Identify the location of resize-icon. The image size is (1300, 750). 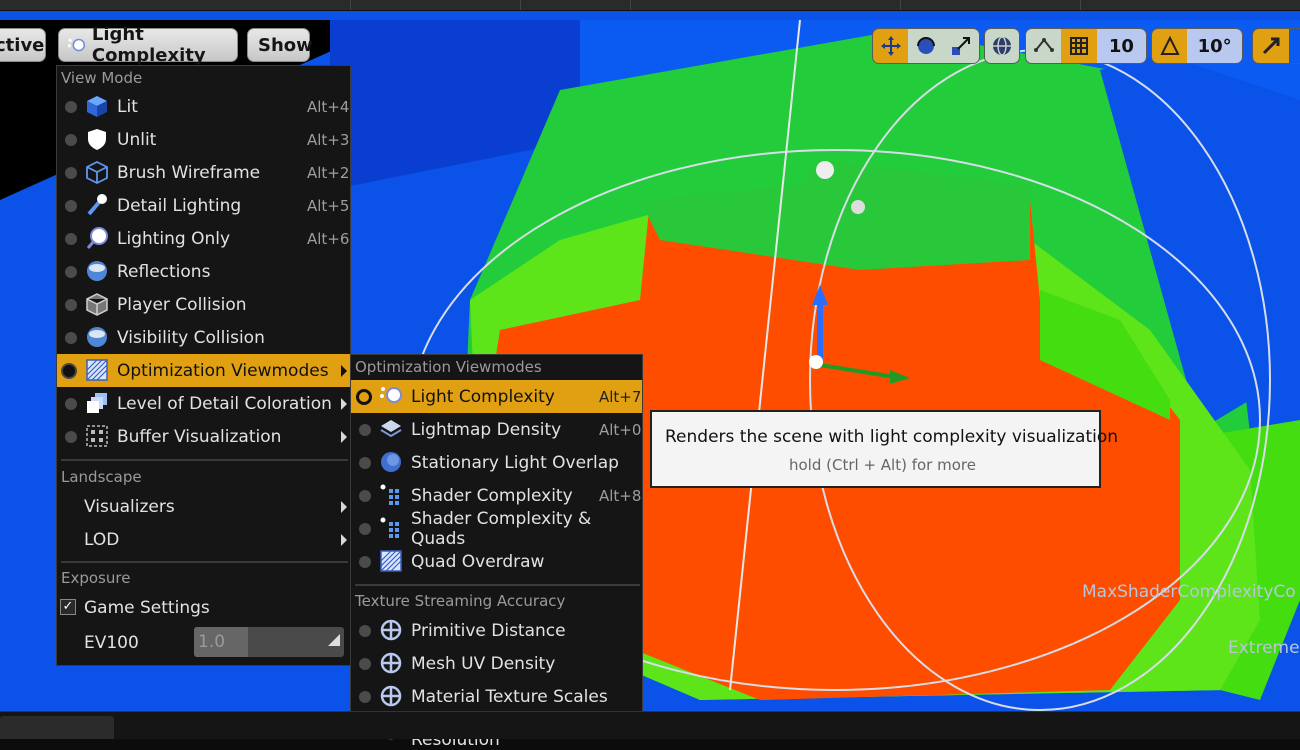
(334, 640).